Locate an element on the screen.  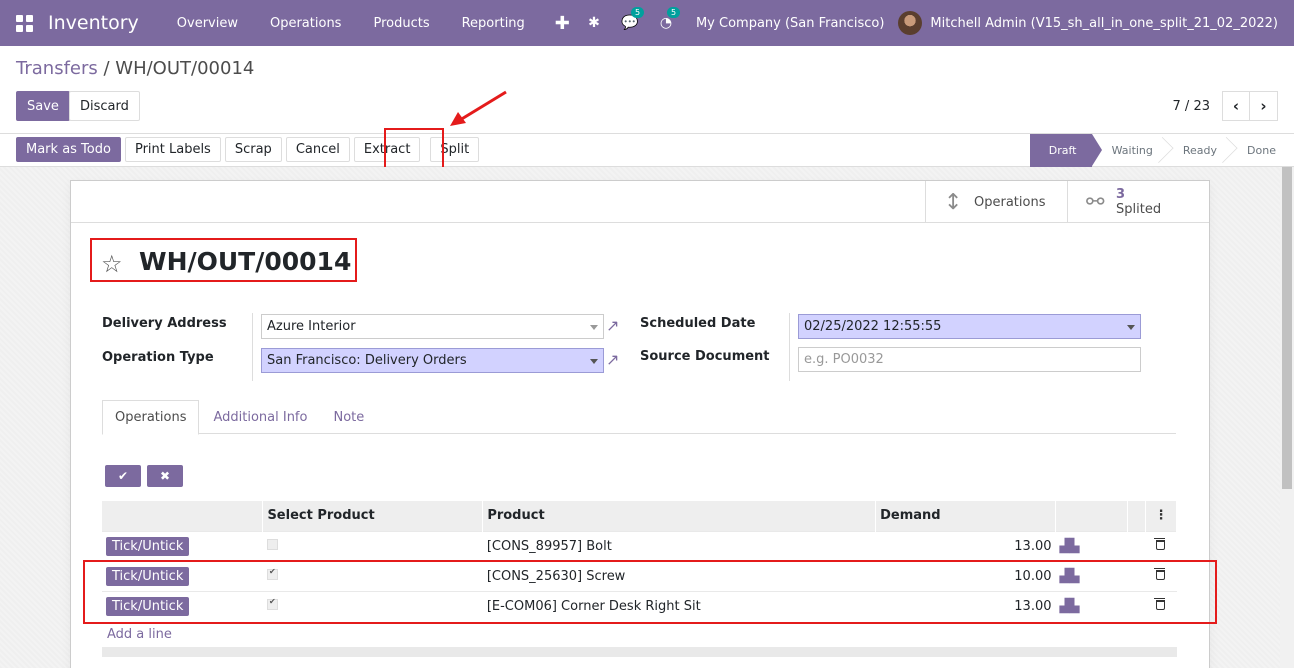
unselect-all-x-icon: ✖ is located at coordinates (165, 476).